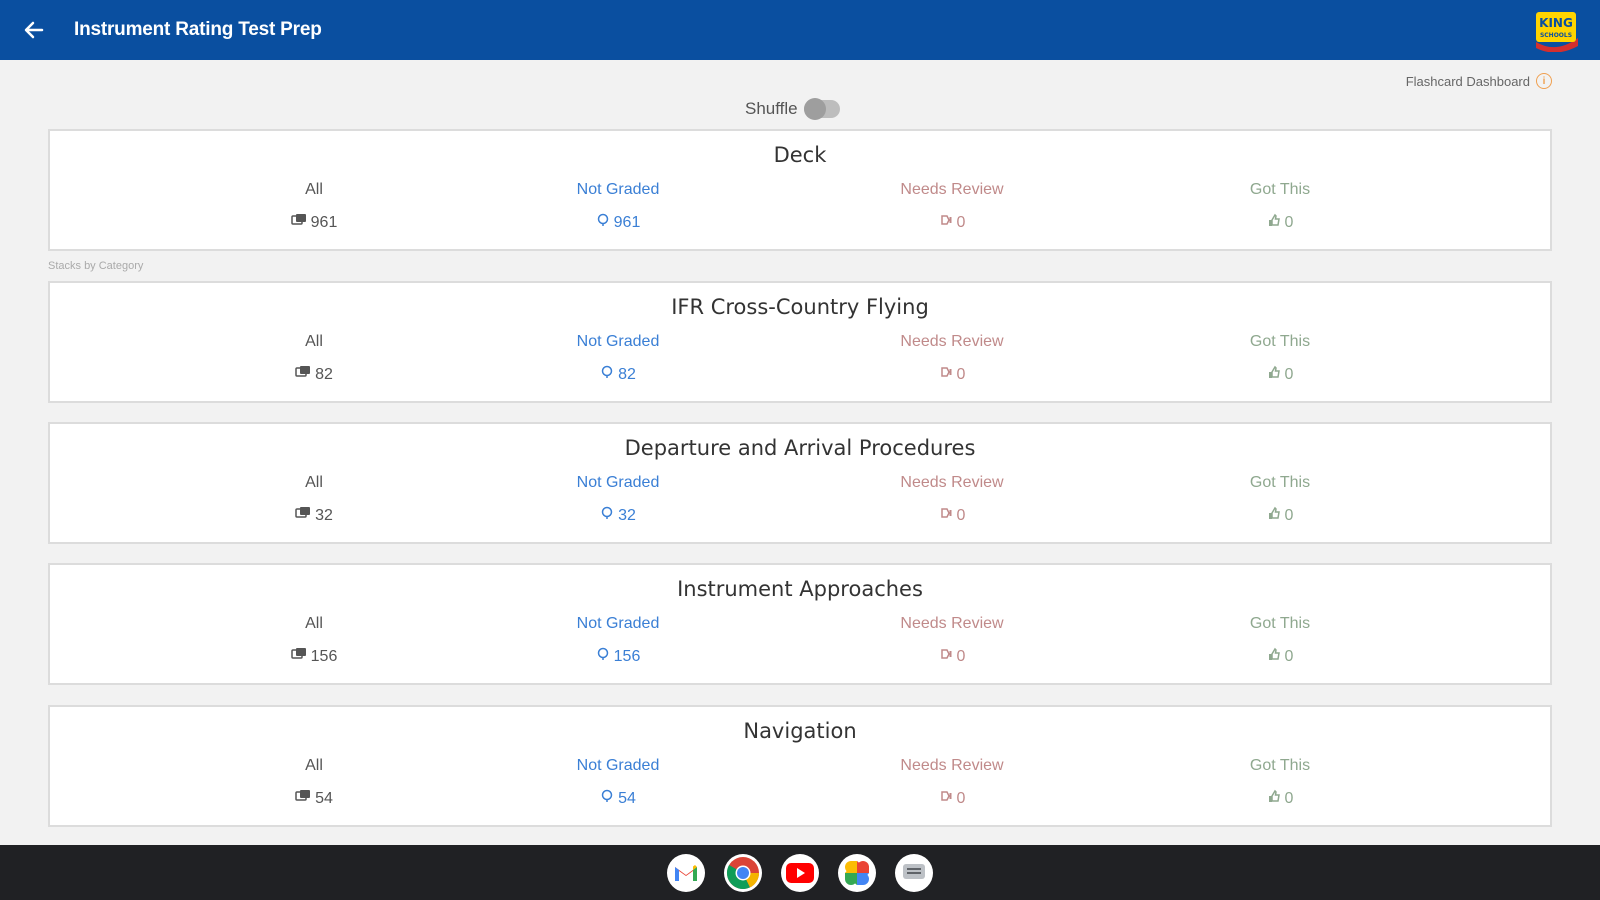 The height and width of the screenshot is (900, 1600). Describe the element at coordinates (857, 872) in the screenshot. I see `photos-icon` at that location.